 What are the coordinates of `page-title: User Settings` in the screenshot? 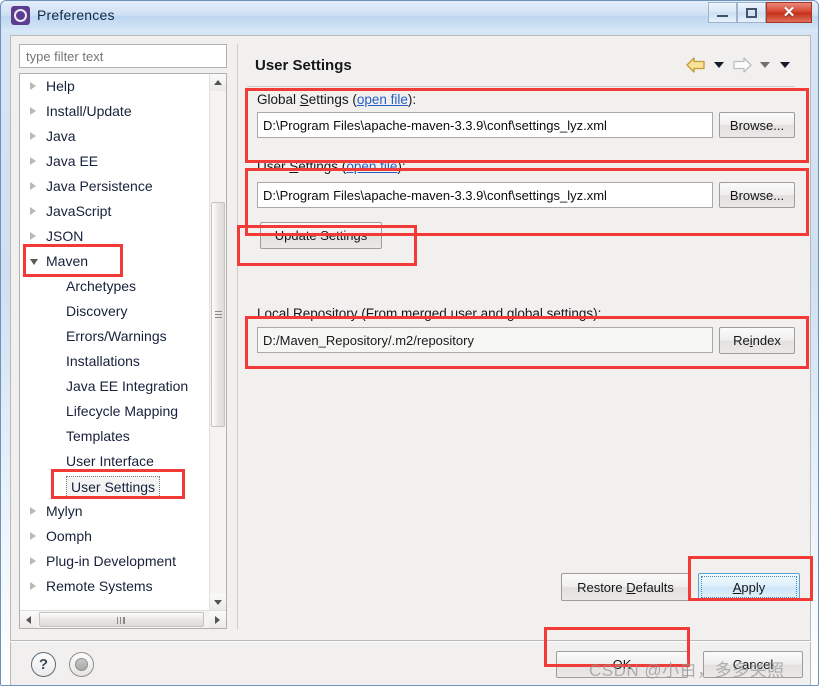 It's located at (303, 65).